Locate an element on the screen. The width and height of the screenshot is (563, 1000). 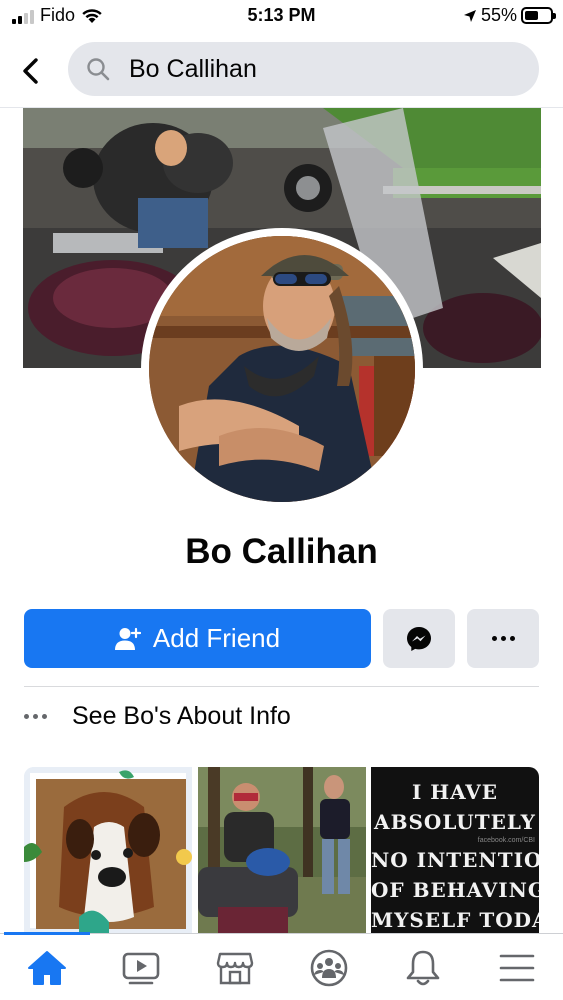
tab-groups is located at coordinates (329, 968).